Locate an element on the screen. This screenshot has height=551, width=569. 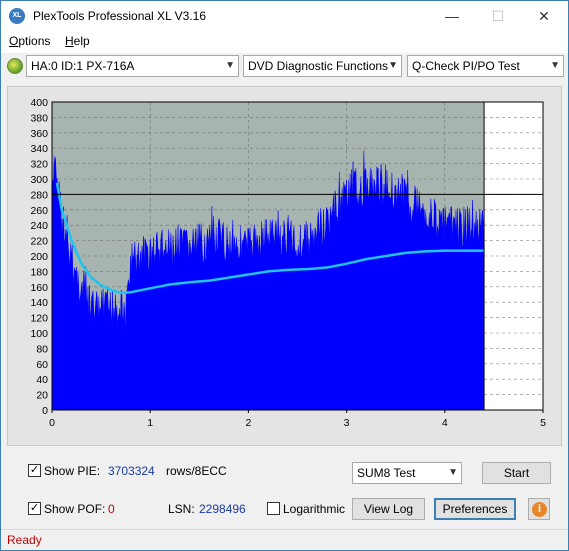
lsn-label: LSN: is located at coordinates (181, 509).